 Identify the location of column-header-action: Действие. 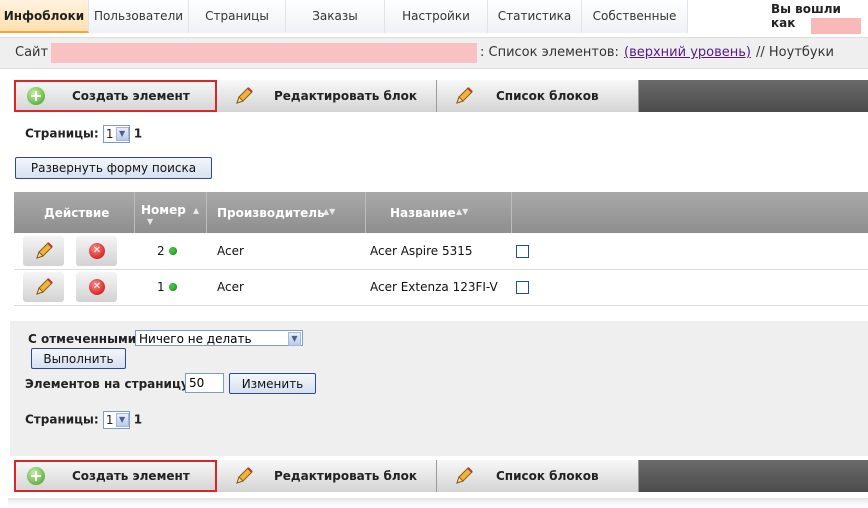
(74, 212).